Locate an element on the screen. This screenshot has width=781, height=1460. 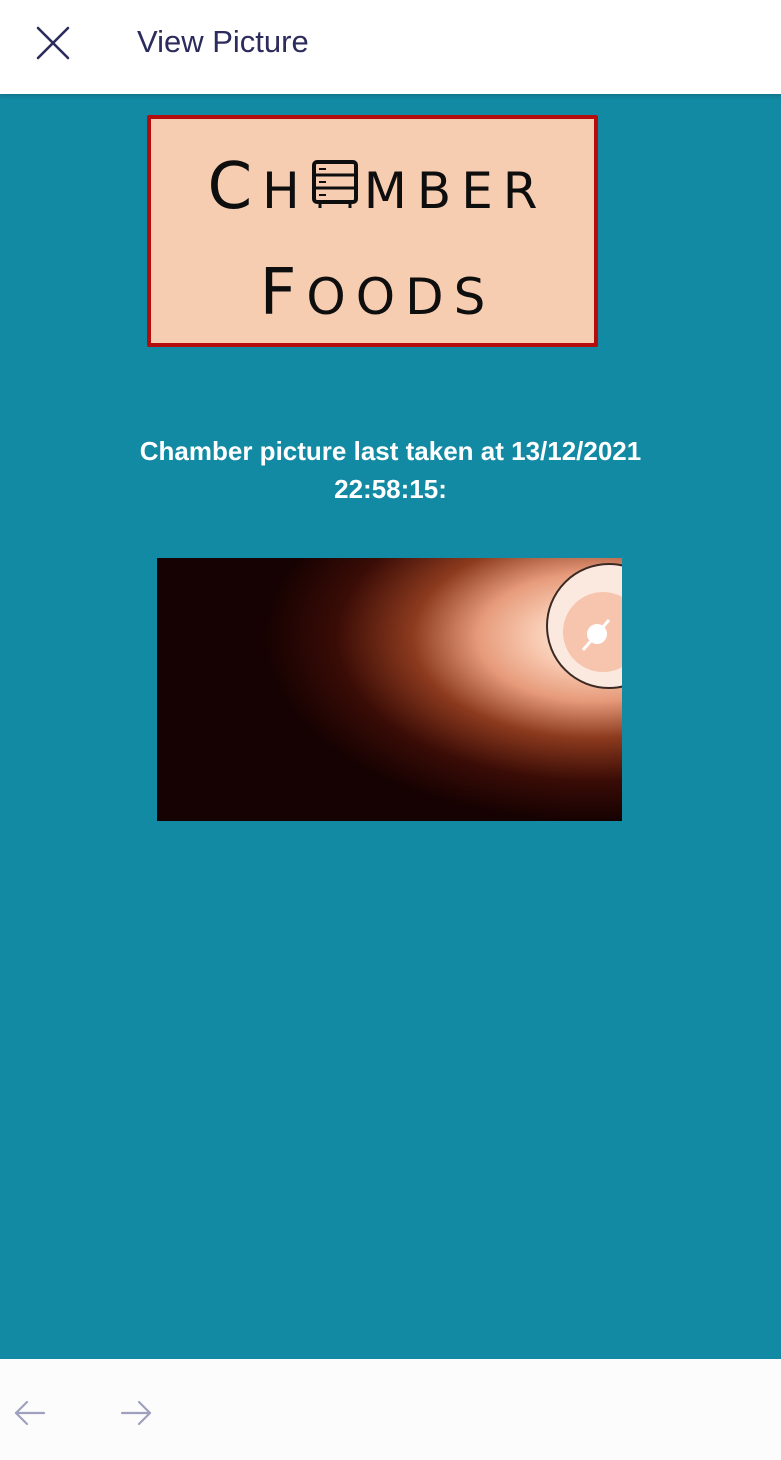
forward-button is located at coordinates (136, 1413).